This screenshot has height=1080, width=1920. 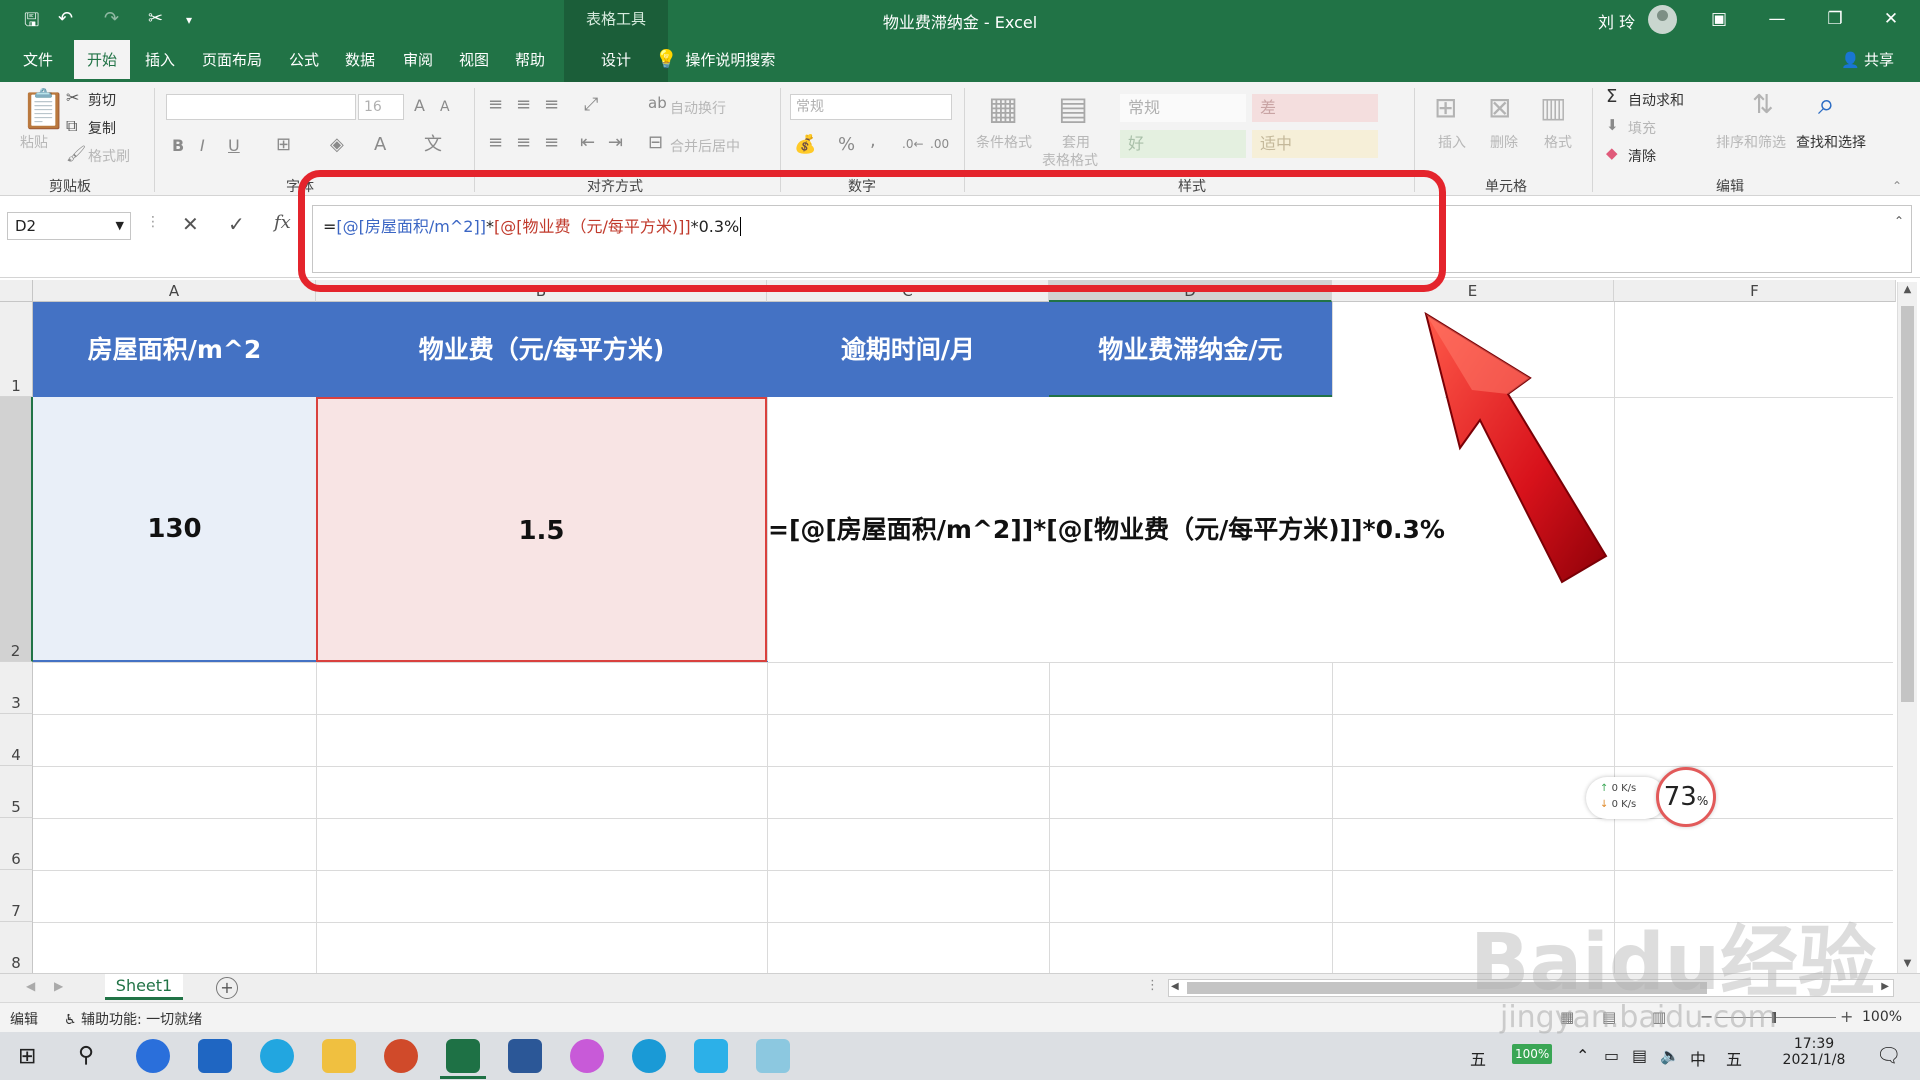 What do you see at coordinates (16, 792) in the screenshot?
I see `row-header-5: 5` at bounding box center [16, 792].